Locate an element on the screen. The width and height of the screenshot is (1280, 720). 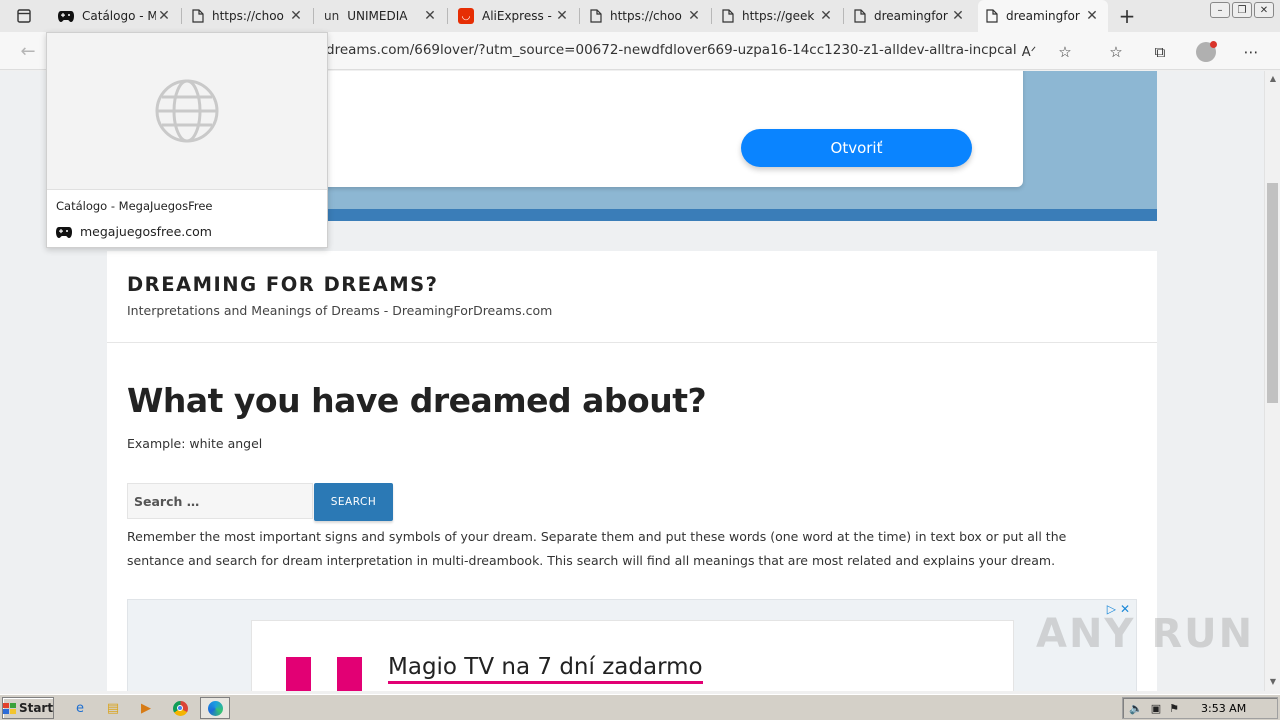
taskbar: Start e ▤ ▶ 🔈 ▣ ⚑ 3:53 AM is located at coordinates (640, 707).